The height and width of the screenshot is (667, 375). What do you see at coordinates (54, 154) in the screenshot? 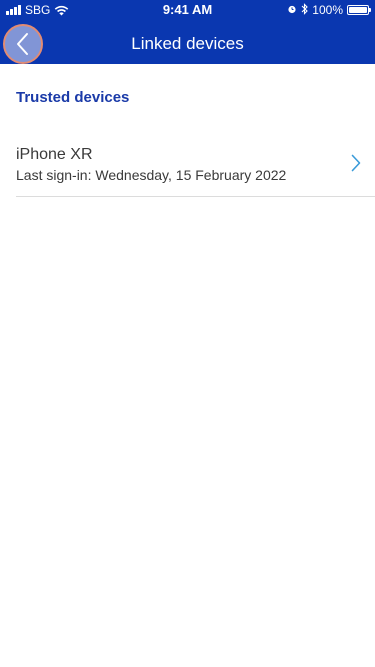
I see `device-name: iPhone XR` at bounding box center [54, 154].